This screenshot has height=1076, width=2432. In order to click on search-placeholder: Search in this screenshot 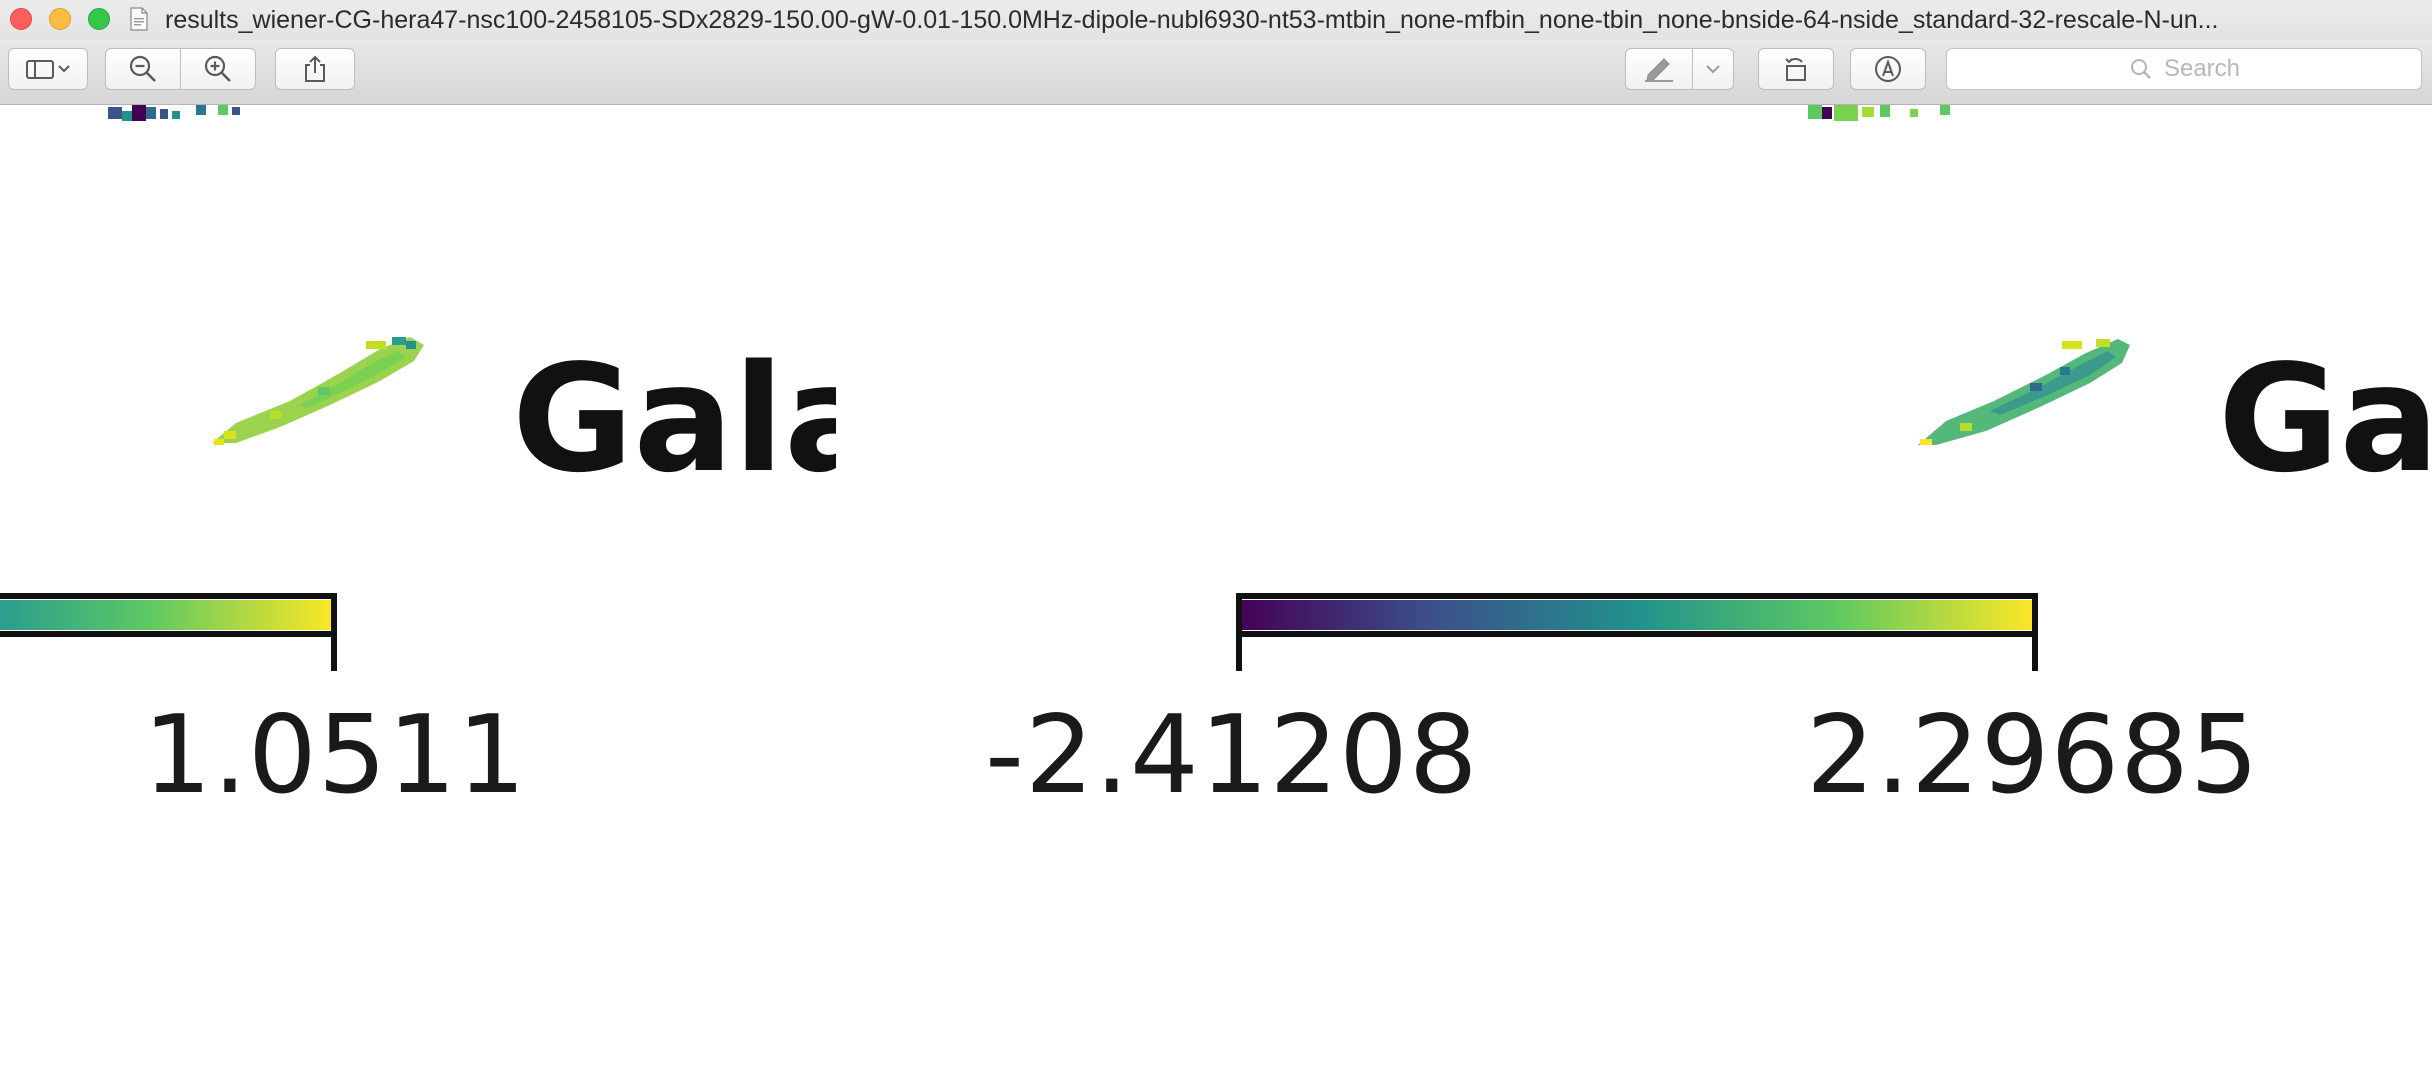, I will do `click(2202, 68)`.